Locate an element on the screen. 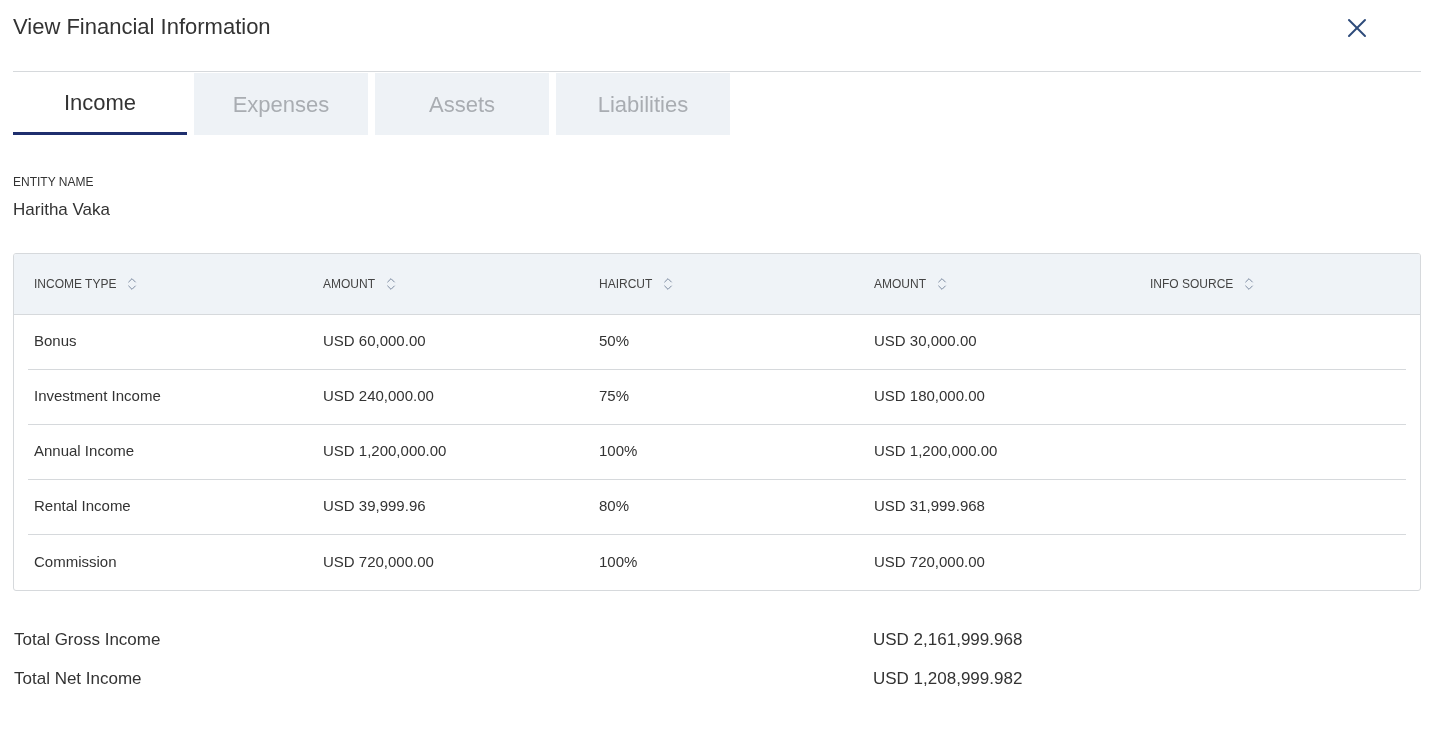 This screenshot has height=740, width=1452. table-cell-text: 50% is located at coordinates (615, 341).